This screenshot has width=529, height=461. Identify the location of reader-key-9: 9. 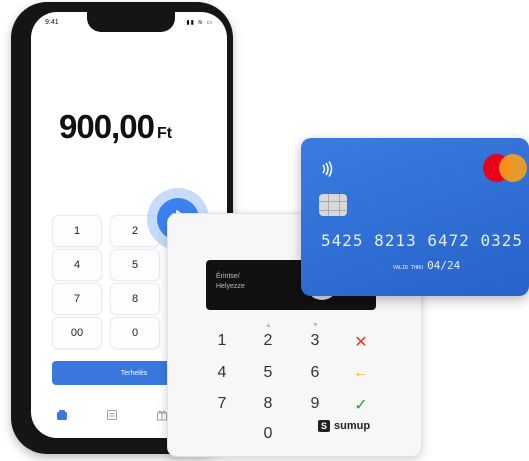
(315, 404).